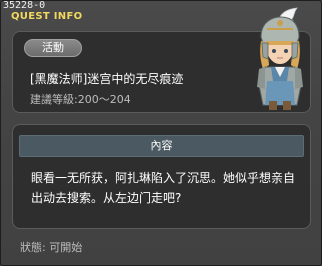 The height and width of the screenshot is (266, 322). Describe the element at coordinates (51, 247) in the screenshot. I see `quest-status: 狀態: 可開始` at that location.